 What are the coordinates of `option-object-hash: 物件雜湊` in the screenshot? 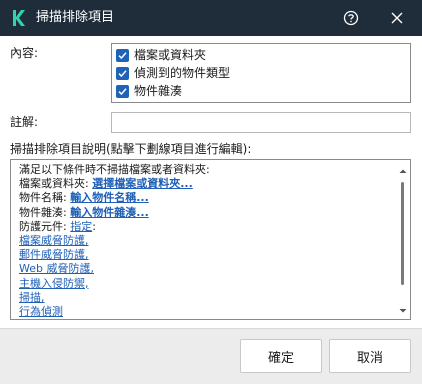 It's located at (149, 91).